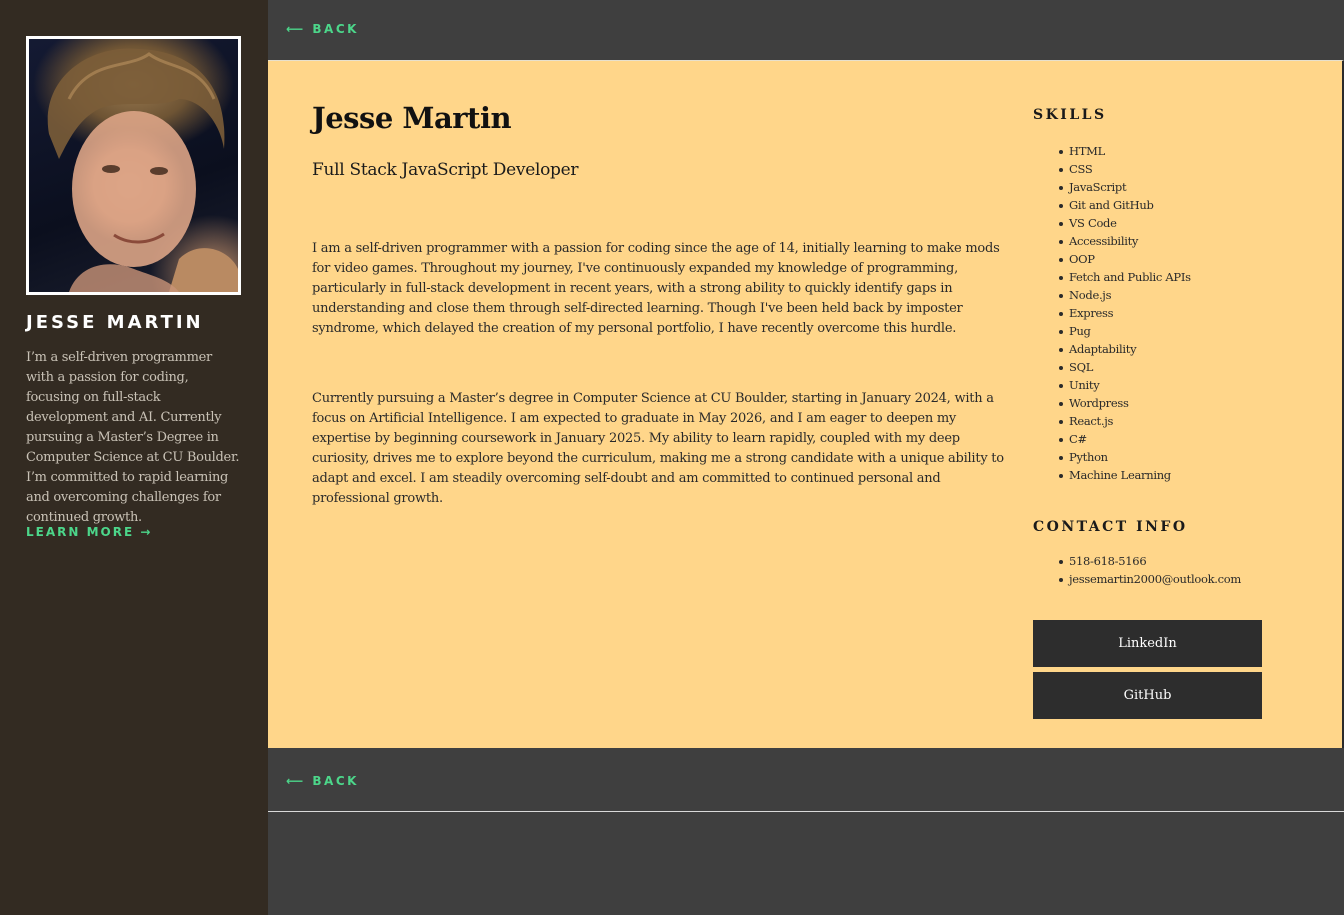 This screenshot has width=1344, height=915. I want to click on linkedin-button: LinkedIn, so click(1147, 643).